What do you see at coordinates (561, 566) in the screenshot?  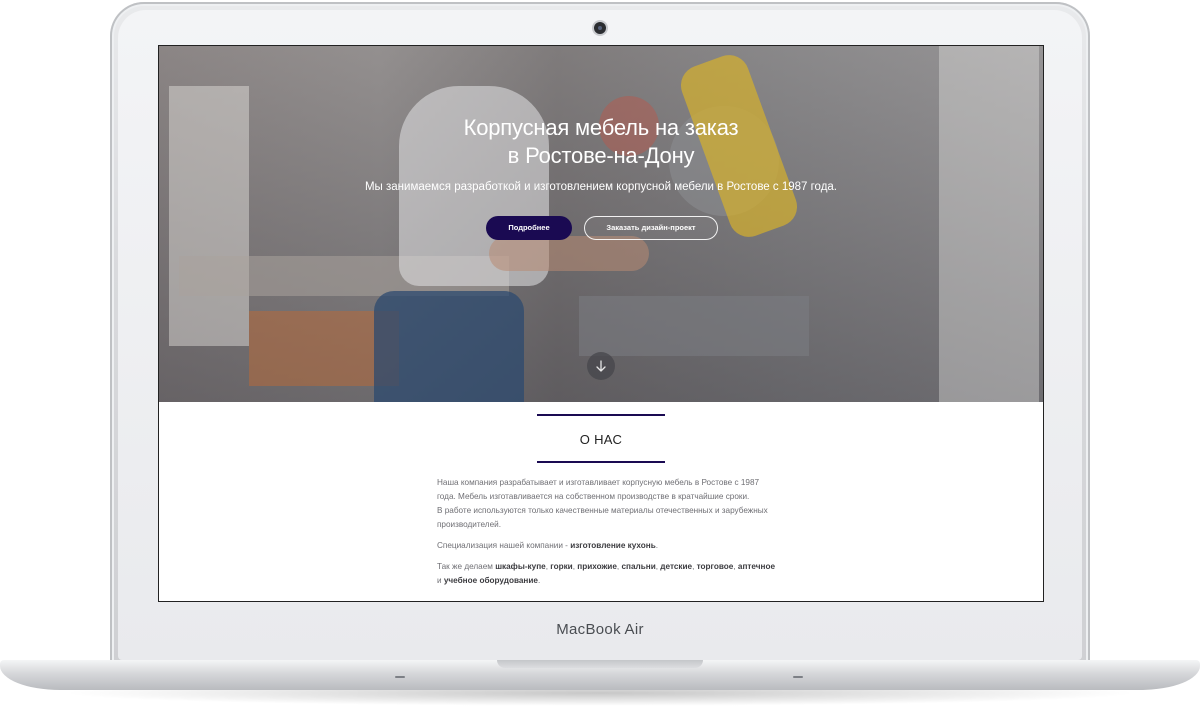 I see `about-p3-item: горки` at bounding box center [561, 566].